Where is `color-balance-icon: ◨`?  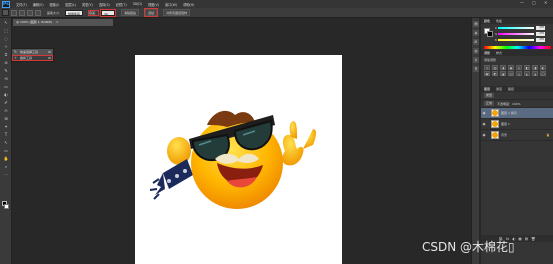 color-balance-icon: ◨ is located at coordinates (535, 67).